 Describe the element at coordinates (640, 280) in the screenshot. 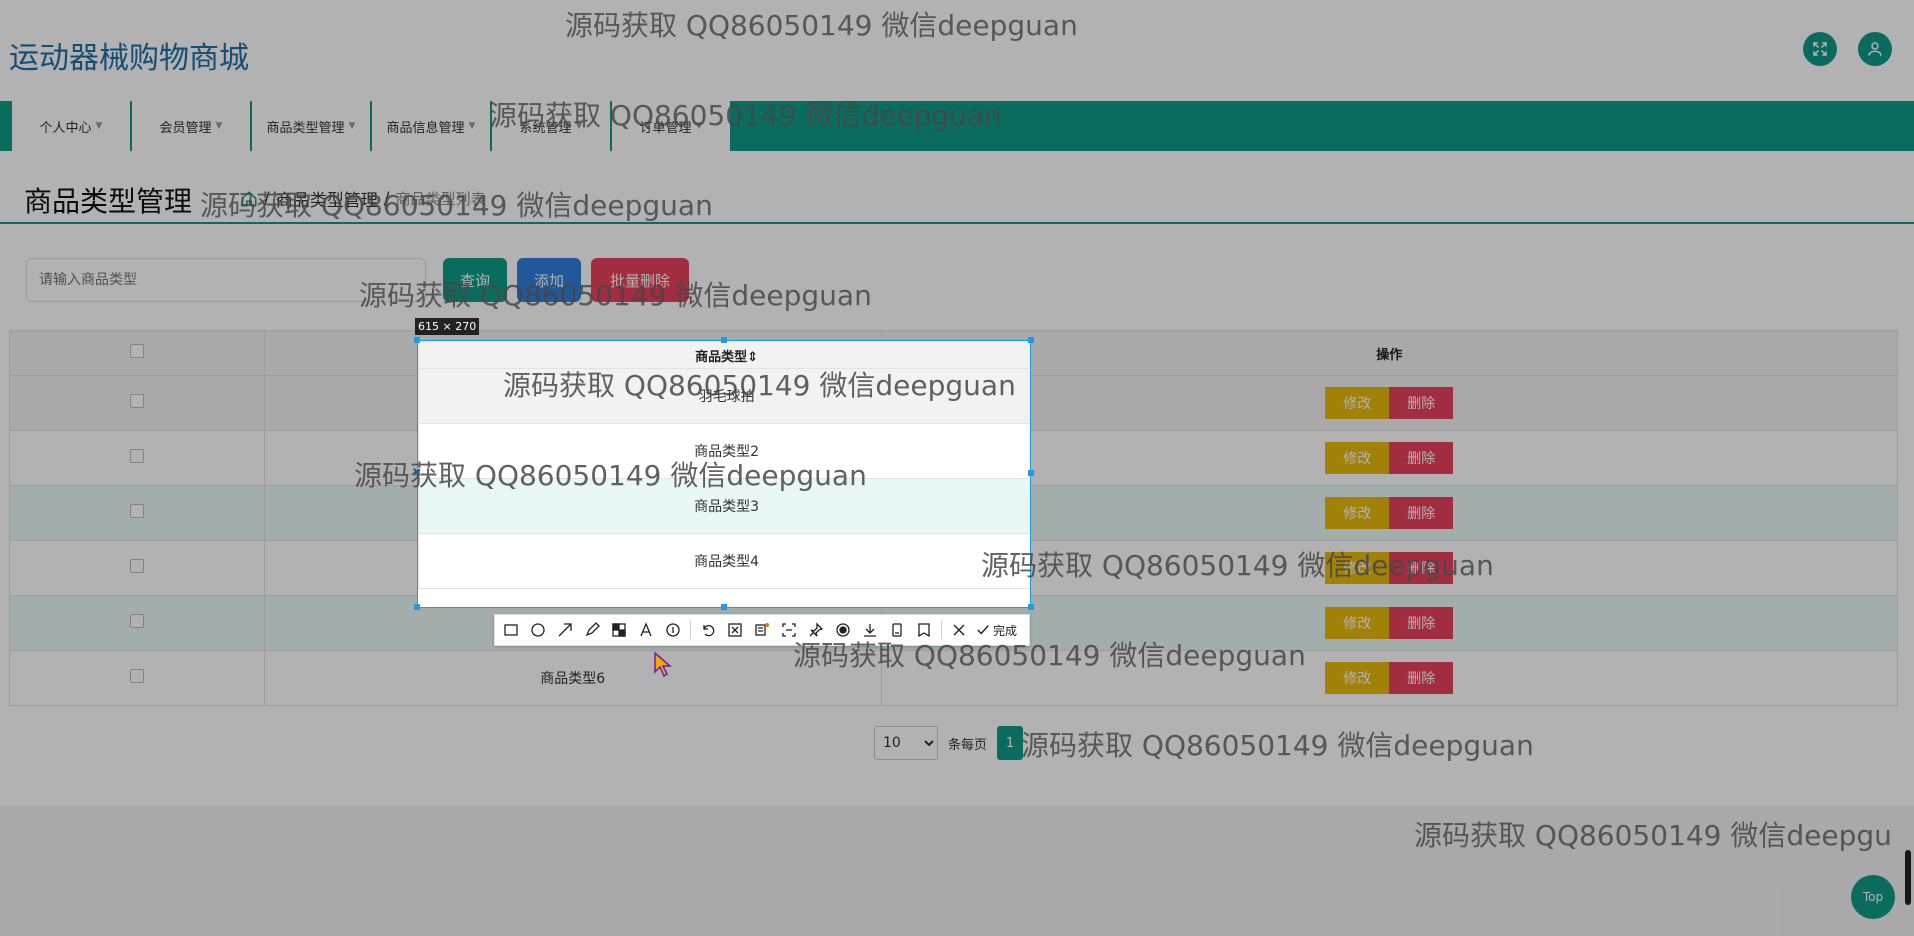

I see `bulk-delete-button: 批量删除` at that location.